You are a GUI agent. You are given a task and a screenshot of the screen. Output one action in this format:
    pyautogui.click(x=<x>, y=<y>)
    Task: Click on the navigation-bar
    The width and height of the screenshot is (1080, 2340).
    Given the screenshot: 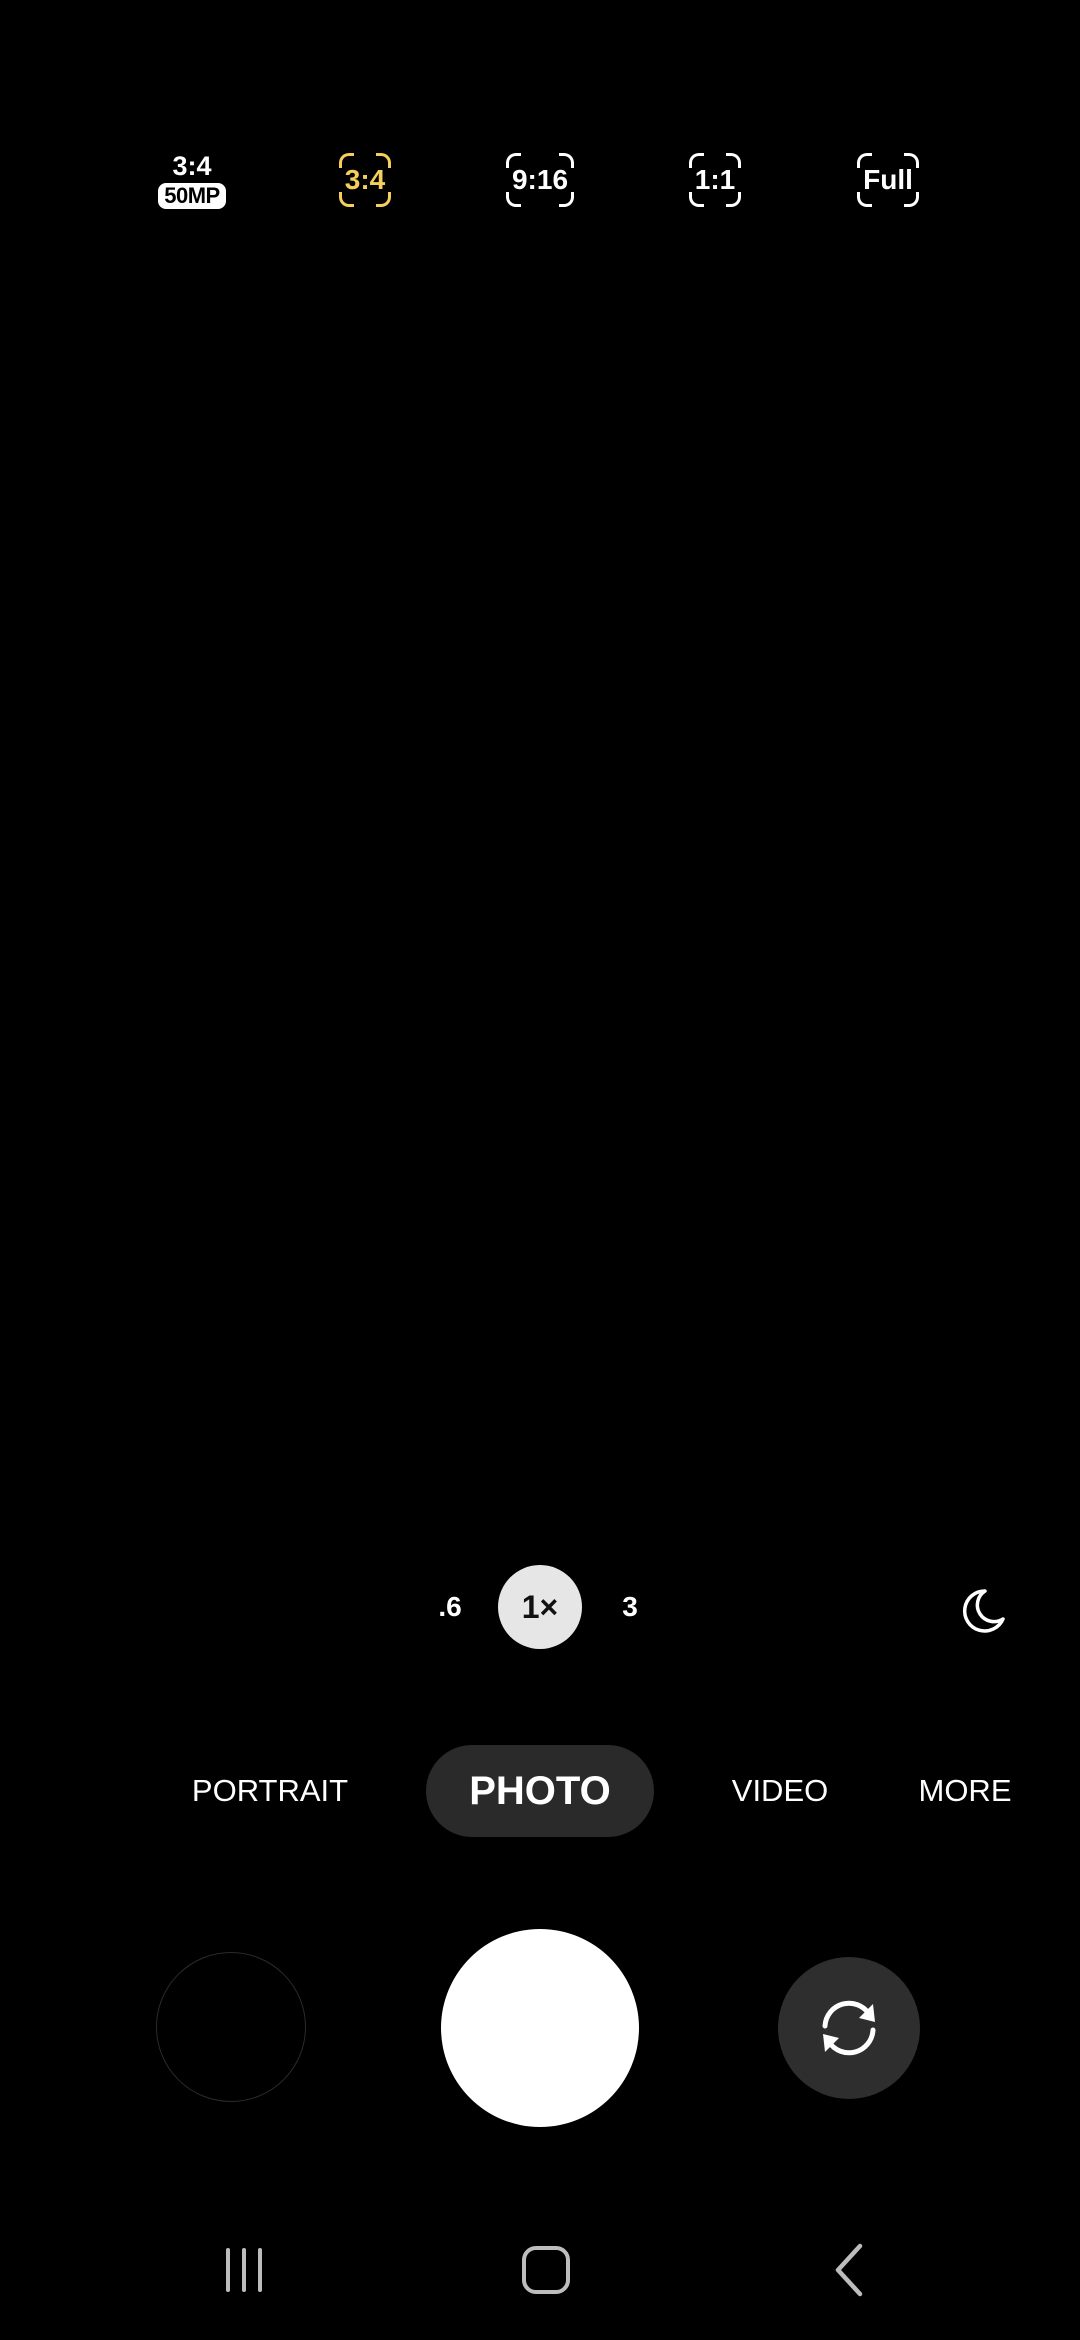 What is the action you would take?
    pyautogui.click(x=540, y=2270)
    